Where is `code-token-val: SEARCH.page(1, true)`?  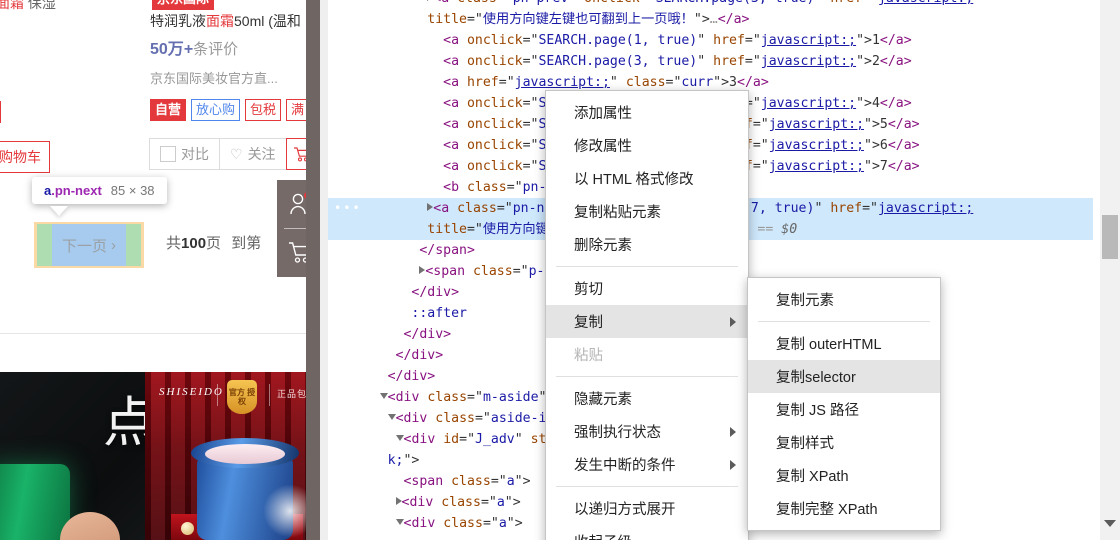
code-token-val: SEARCH.page(1, true) is located at coordinates (618, 40).